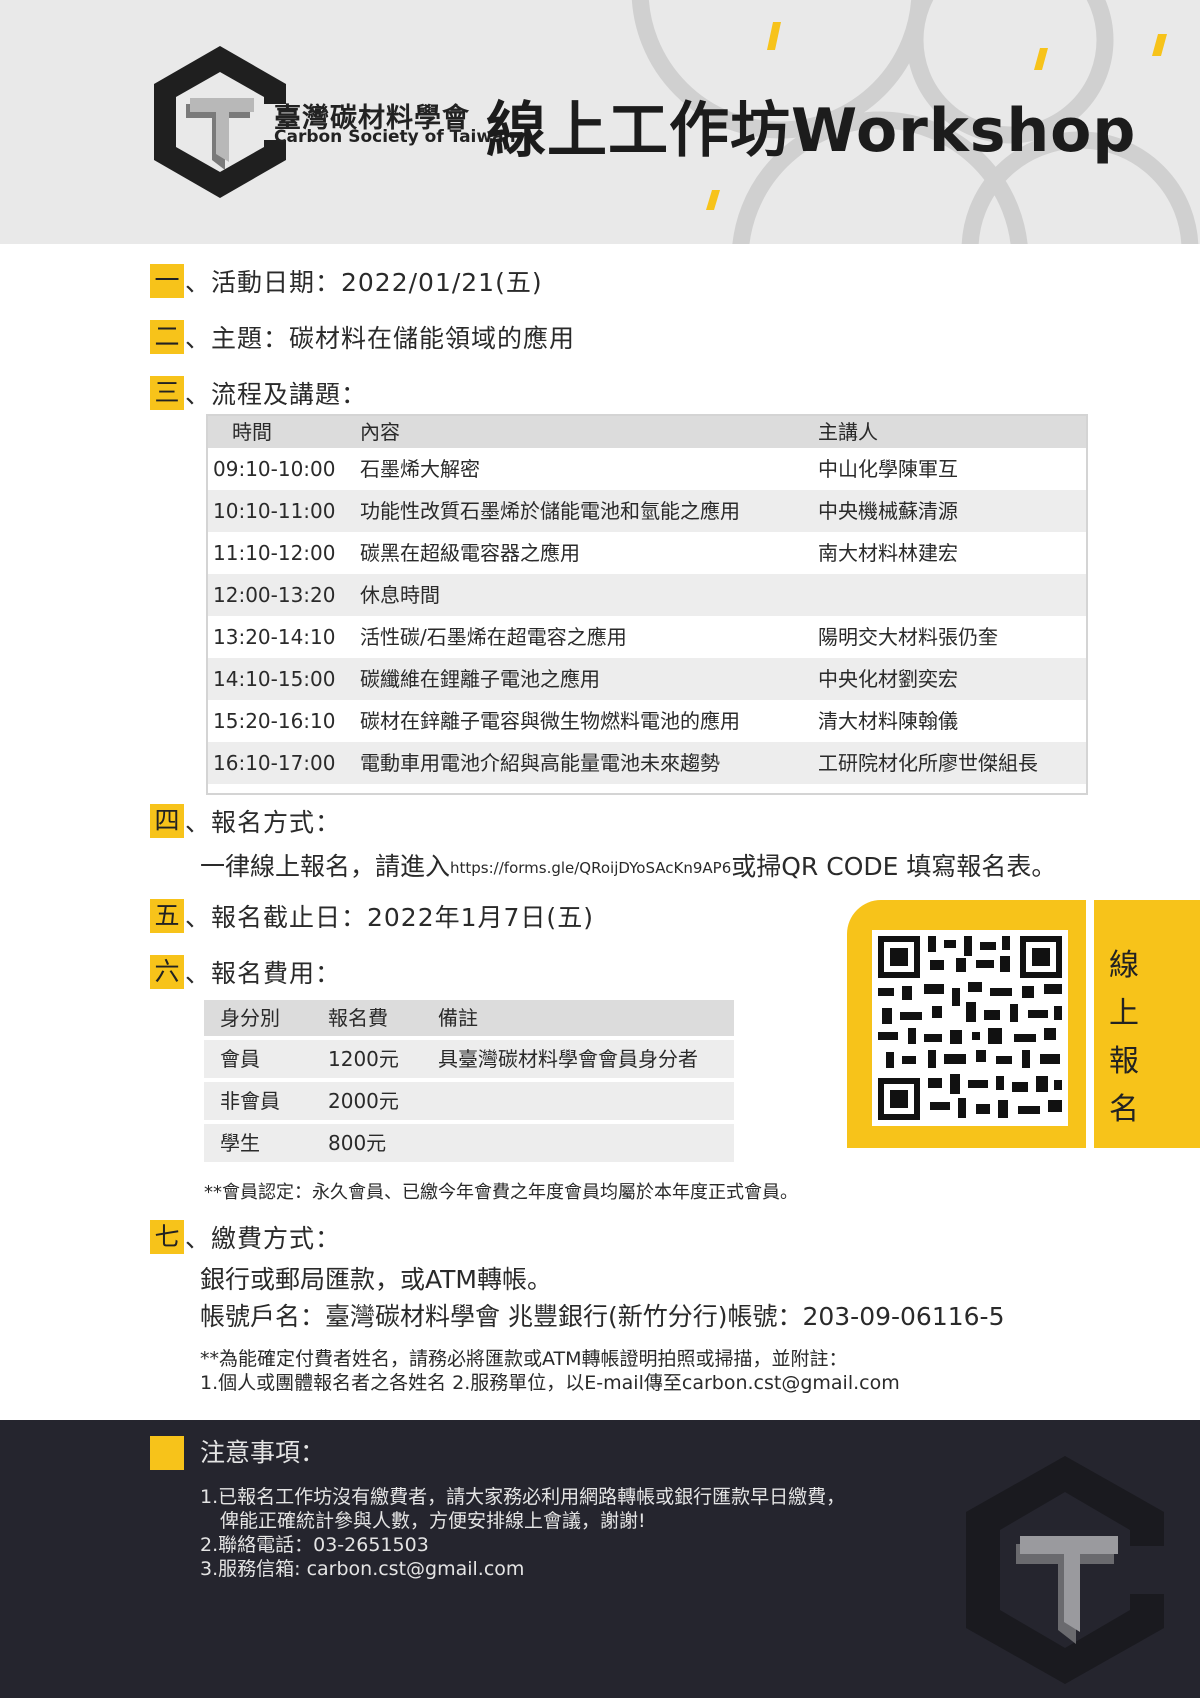  Describe the element at coordinates (167, 393) in the screenshot. I see `section-number: 三` at that location.